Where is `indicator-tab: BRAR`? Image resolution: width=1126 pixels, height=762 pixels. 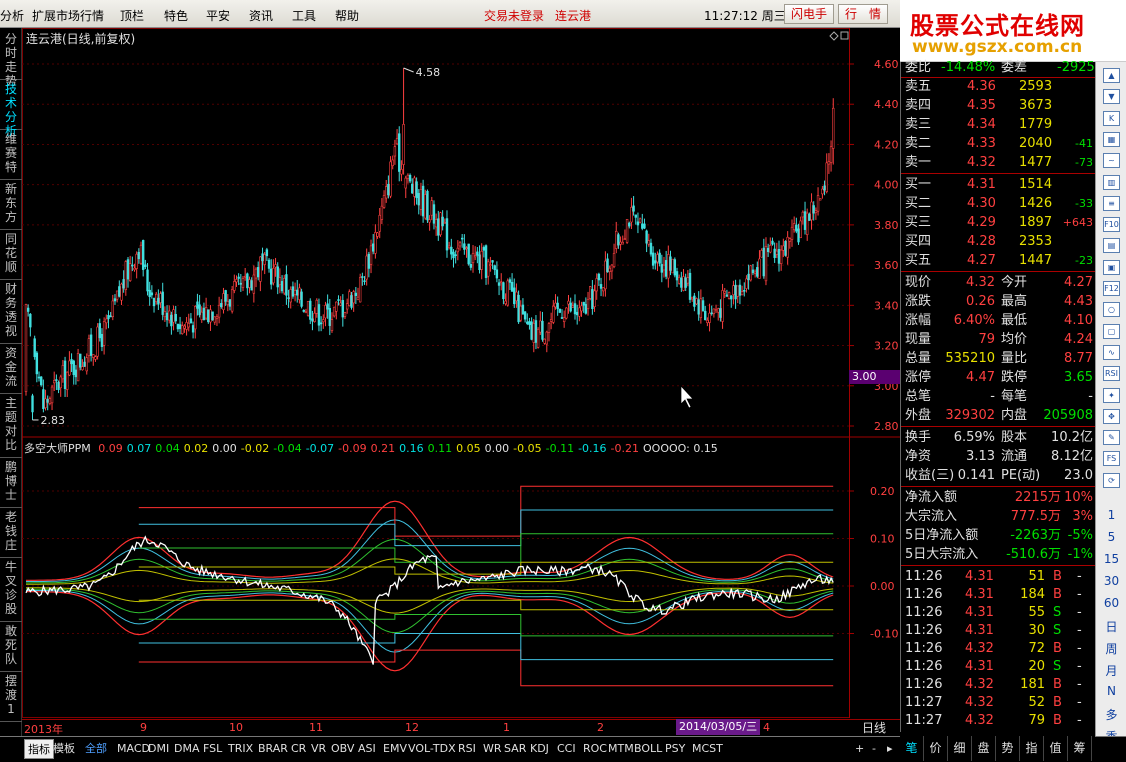 indicator-tab: BRAR is located at coordinates (273, 749).